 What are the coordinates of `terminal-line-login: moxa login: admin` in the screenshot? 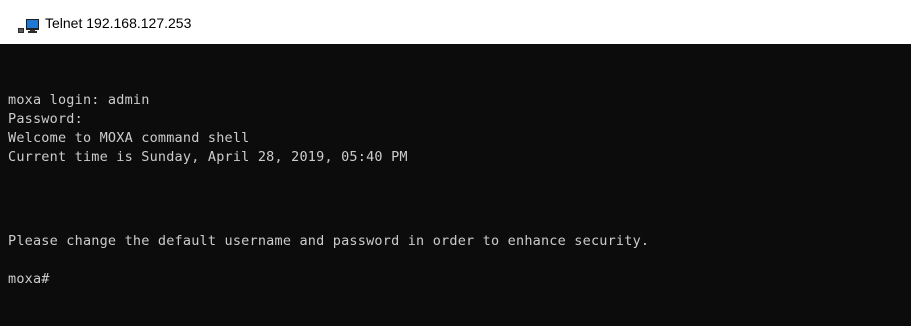 It's located at (79, 100).